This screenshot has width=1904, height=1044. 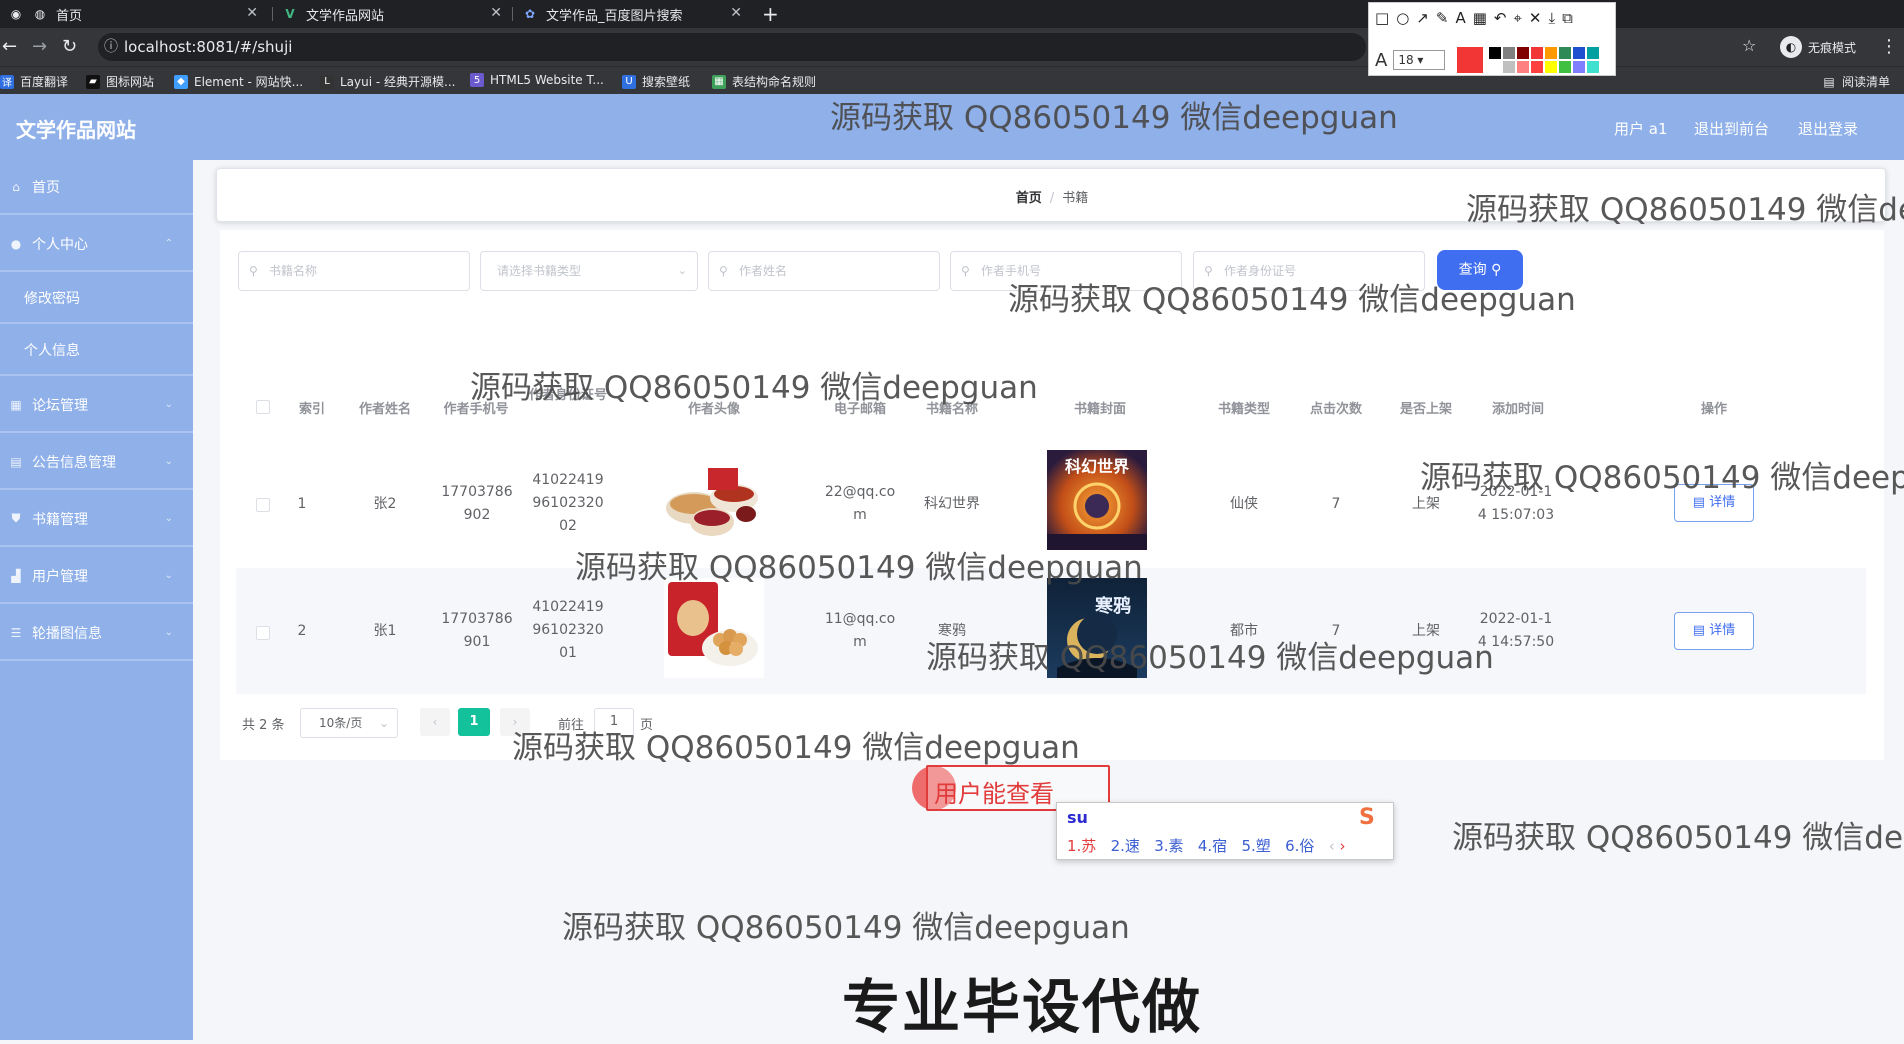 What do you see at coordinates (263, 407) in the screenshot?
I see `select-all-checkbox` at bounding box center [263, 407].